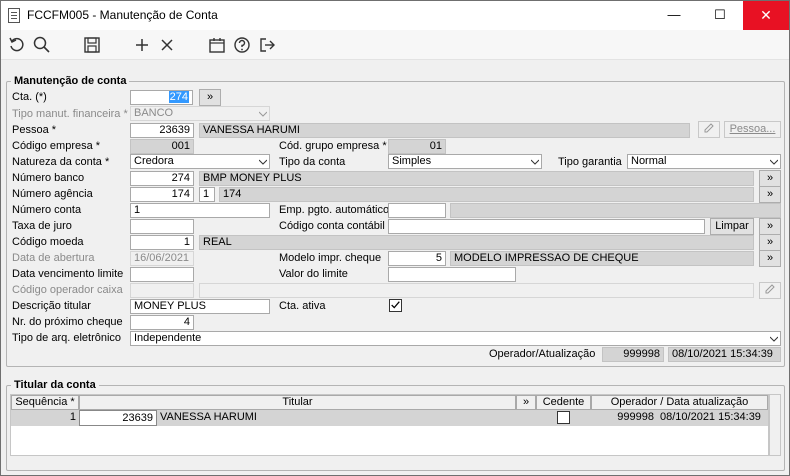 This screenshot has height=476, width=790. I want to click on pessoa-code-field: 23639, so click(162, 130).